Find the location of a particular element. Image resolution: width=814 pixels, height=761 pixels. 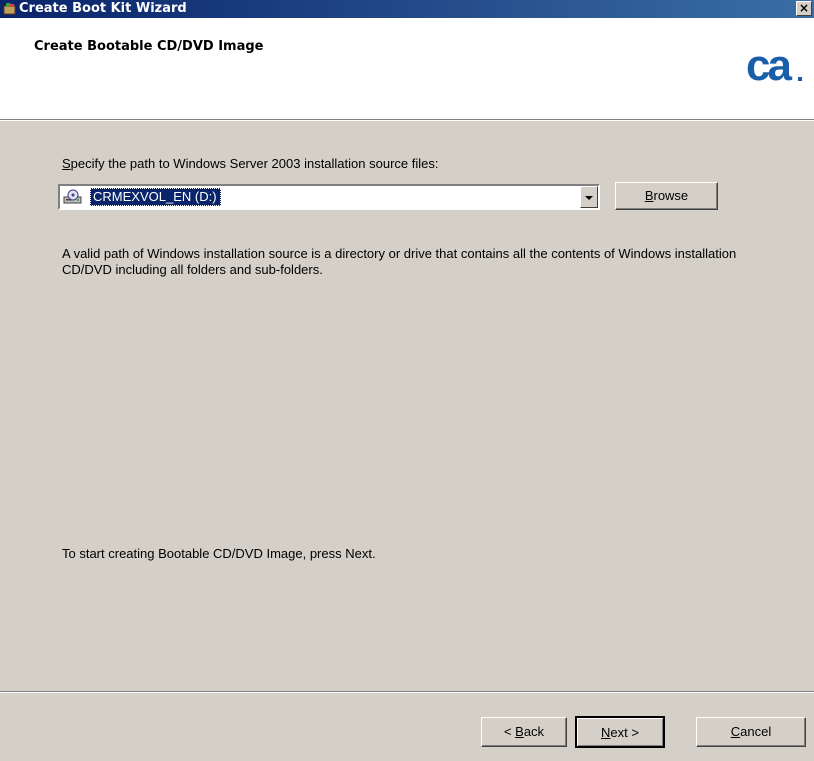

back-button: < Back is located at coordinates (524, 732).